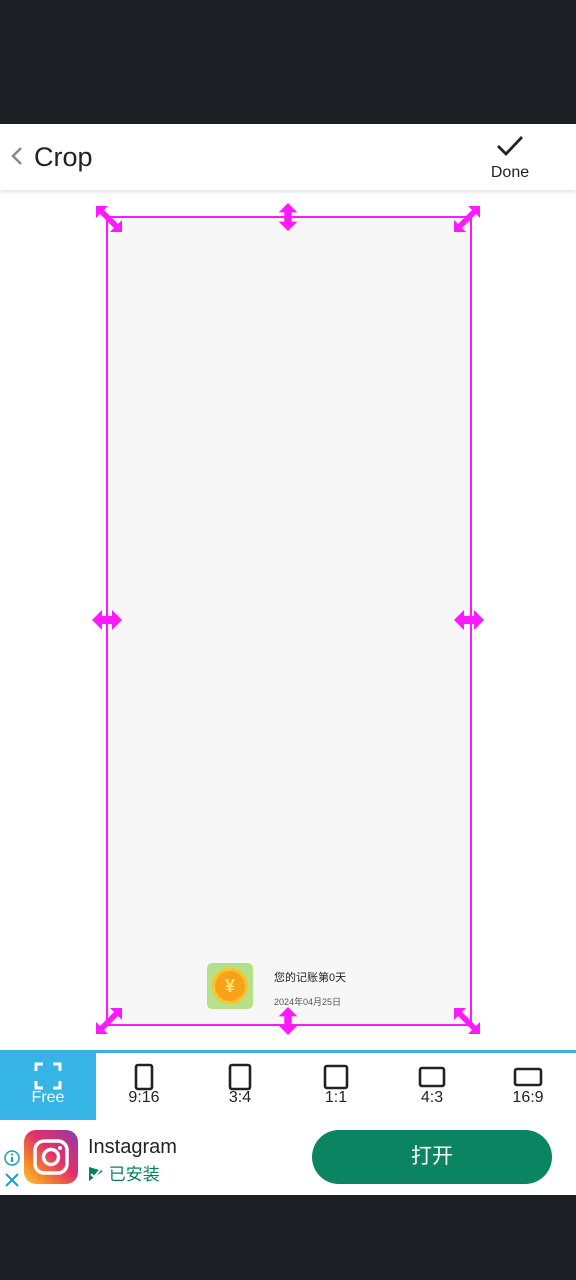  I want to click on ad-banner: Instagram 已安装 打开, so click(288, 1157).